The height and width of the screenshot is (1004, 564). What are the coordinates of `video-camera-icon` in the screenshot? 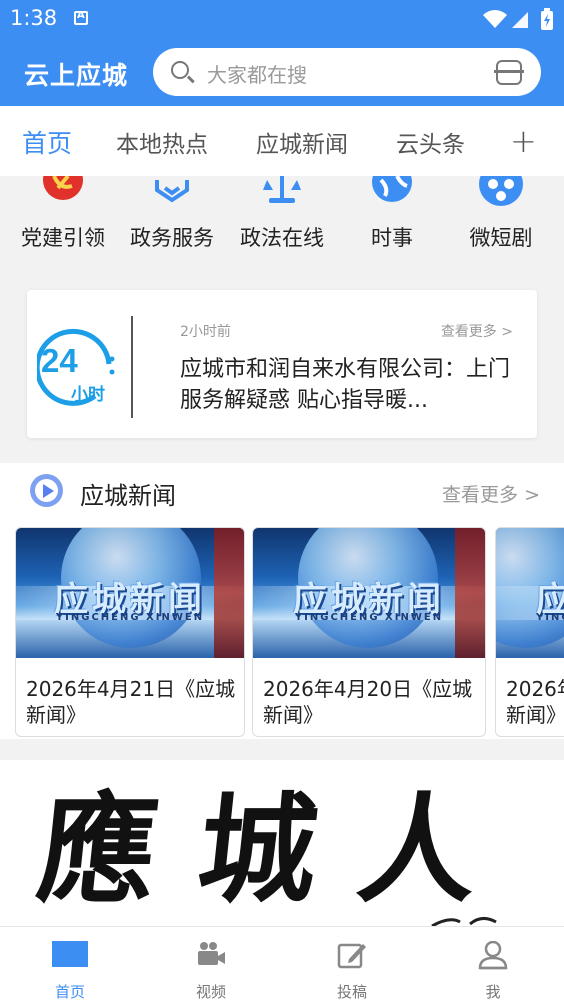 It's located at (211, 953).